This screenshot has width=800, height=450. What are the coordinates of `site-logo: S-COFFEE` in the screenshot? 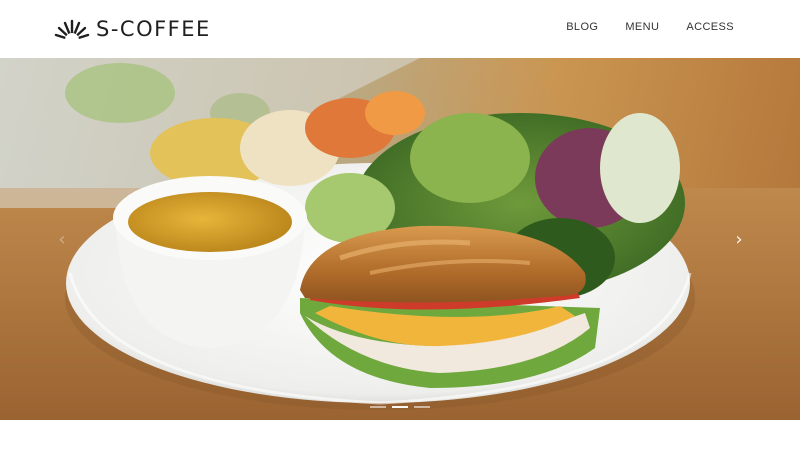 It's located at (131, 29).